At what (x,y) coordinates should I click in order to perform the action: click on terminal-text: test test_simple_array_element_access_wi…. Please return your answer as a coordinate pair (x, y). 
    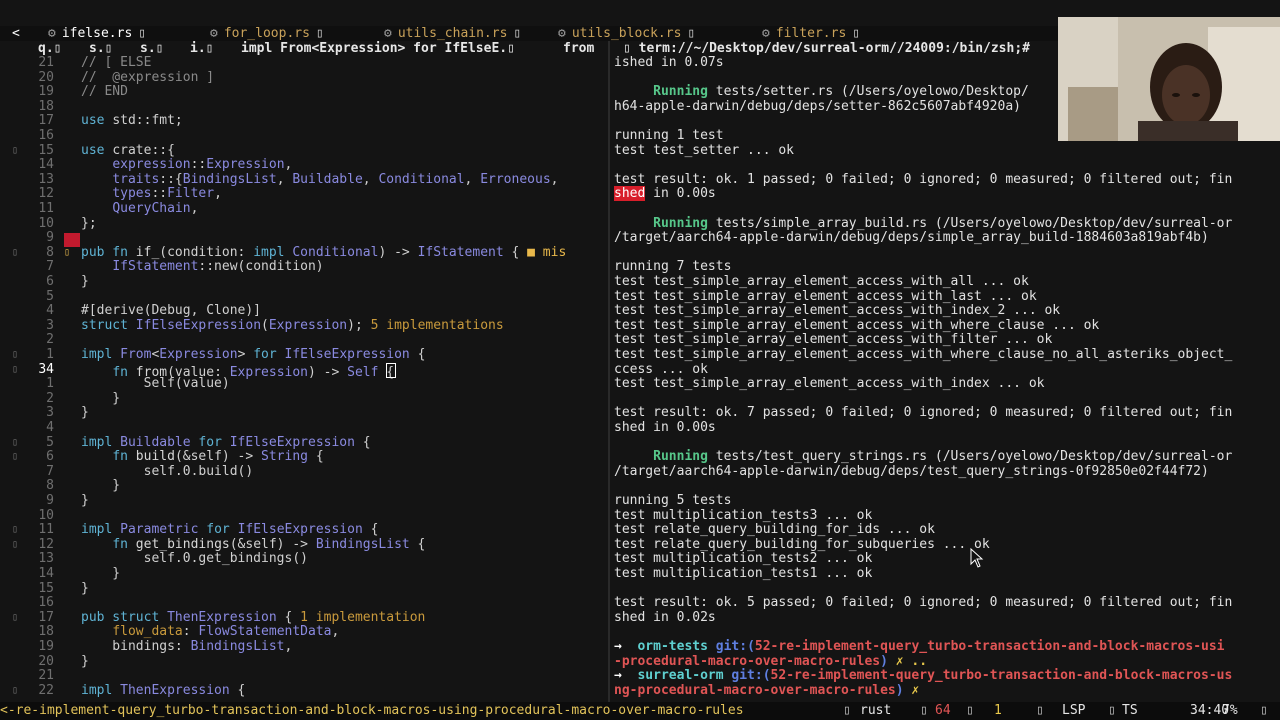
    Looking at the image, I should click on (821, 281).